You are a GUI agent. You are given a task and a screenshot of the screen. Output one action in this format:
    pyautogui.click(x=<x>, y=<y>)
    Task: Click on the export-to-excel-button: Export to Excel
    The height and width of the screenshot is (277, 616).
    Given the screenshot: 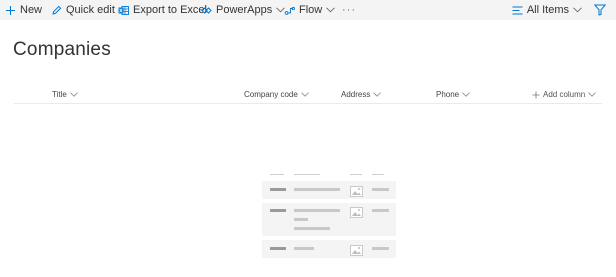 What is the action you would take?
    pyautogui.click(x=162, y=10)
    